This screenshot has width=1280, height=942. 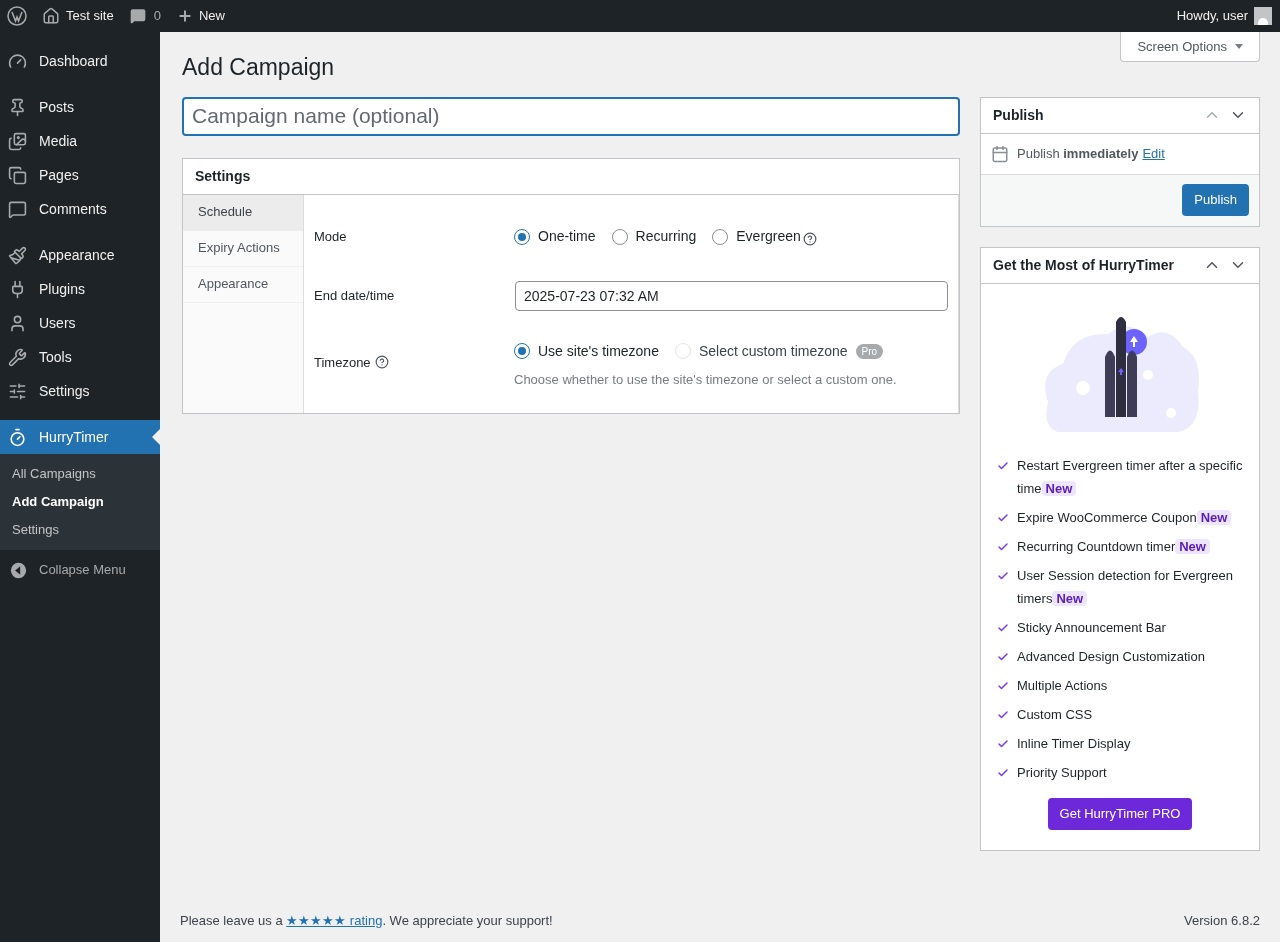 I want to click on pin-icon, so click(x=17, y=107).